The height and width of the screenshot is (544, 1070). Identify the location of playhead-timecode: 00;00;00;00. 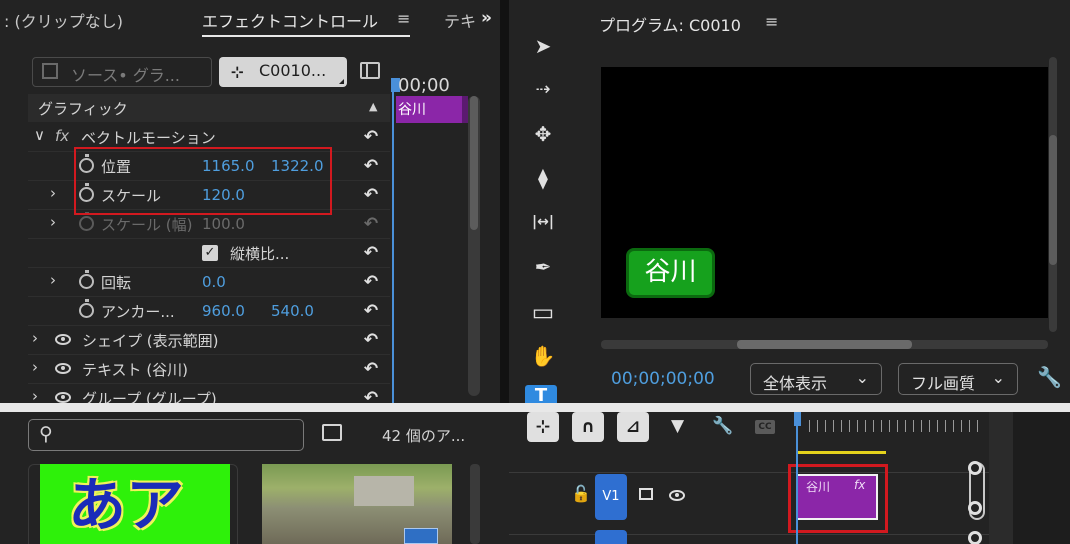
(663, 379).